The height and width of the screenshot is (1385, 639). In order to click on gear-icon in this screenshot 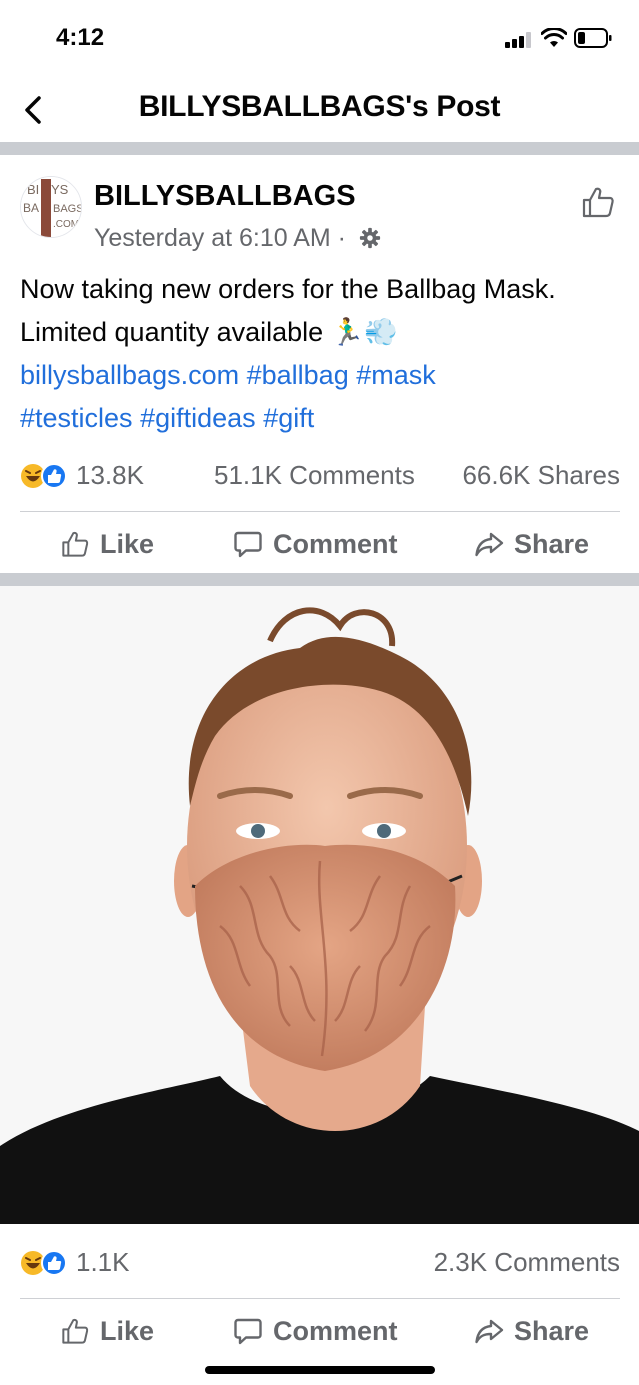, I will do `click(370, 238)`.